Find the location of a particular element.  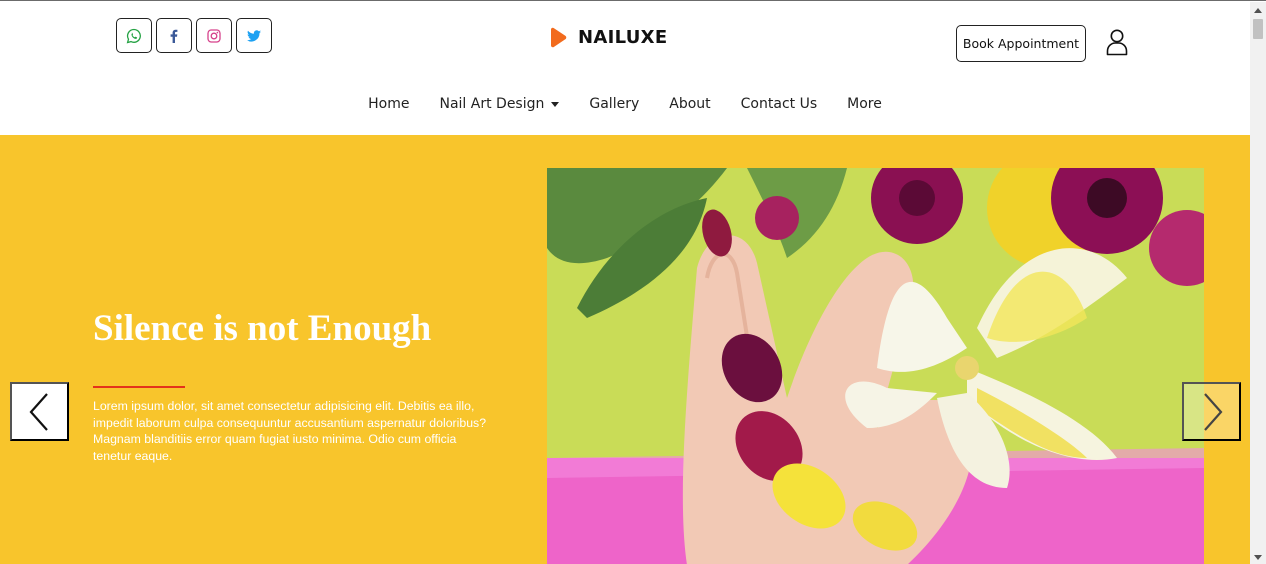

nav-item-label: Gallery is located at coordinates (614, 104).